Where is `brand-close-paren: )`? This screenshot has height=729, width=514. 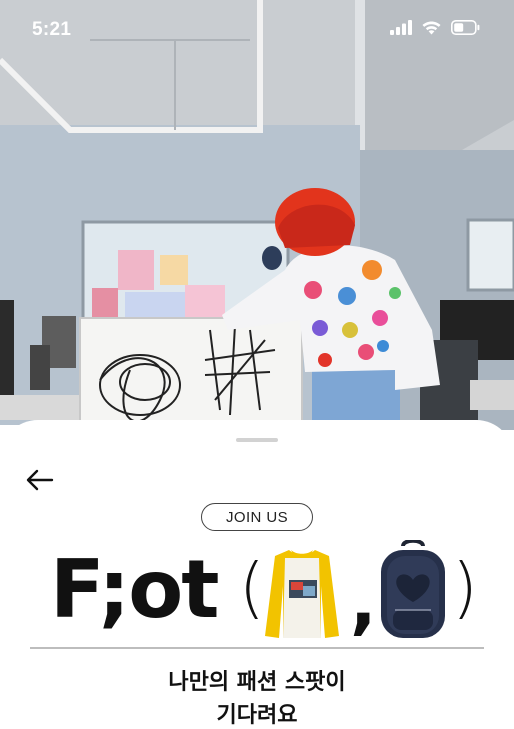 brand-close-paren: ) is located at coordinates (465, 587).